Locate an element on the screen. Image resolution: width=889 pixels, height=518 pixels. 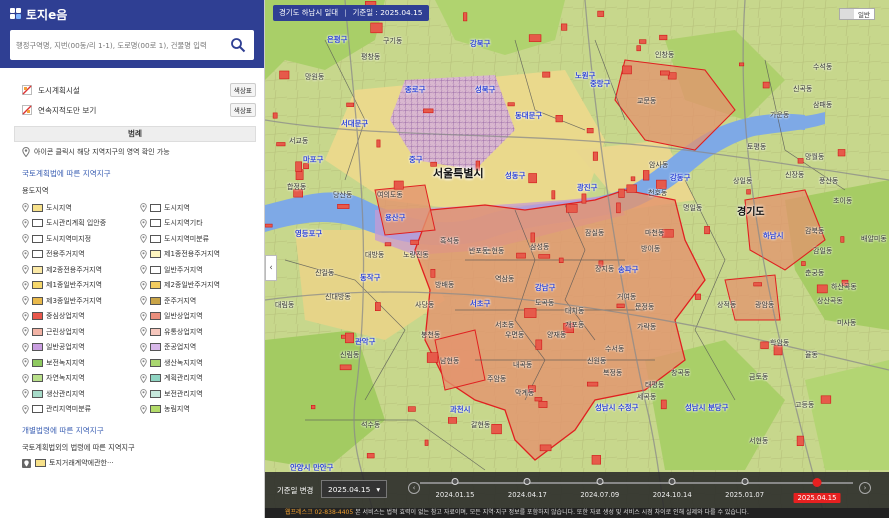
timeline-tick: 2024.07.09 is located at coordinates (599, 488).